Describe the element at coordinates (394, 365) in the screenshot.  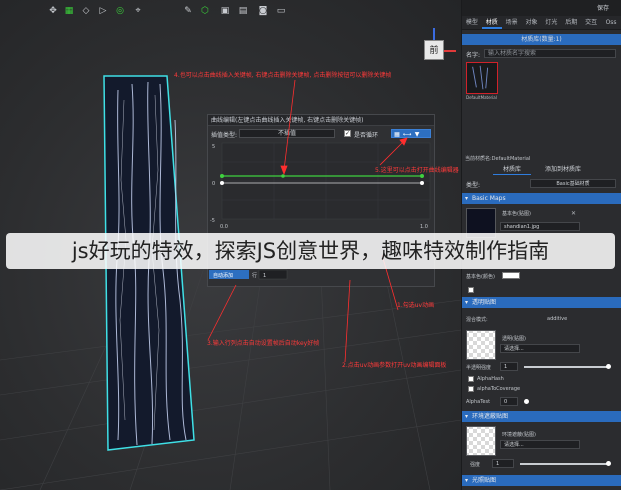
I see `annotation-2: 2.点击uv动画参数打开uv动画编辑面板` at that location.